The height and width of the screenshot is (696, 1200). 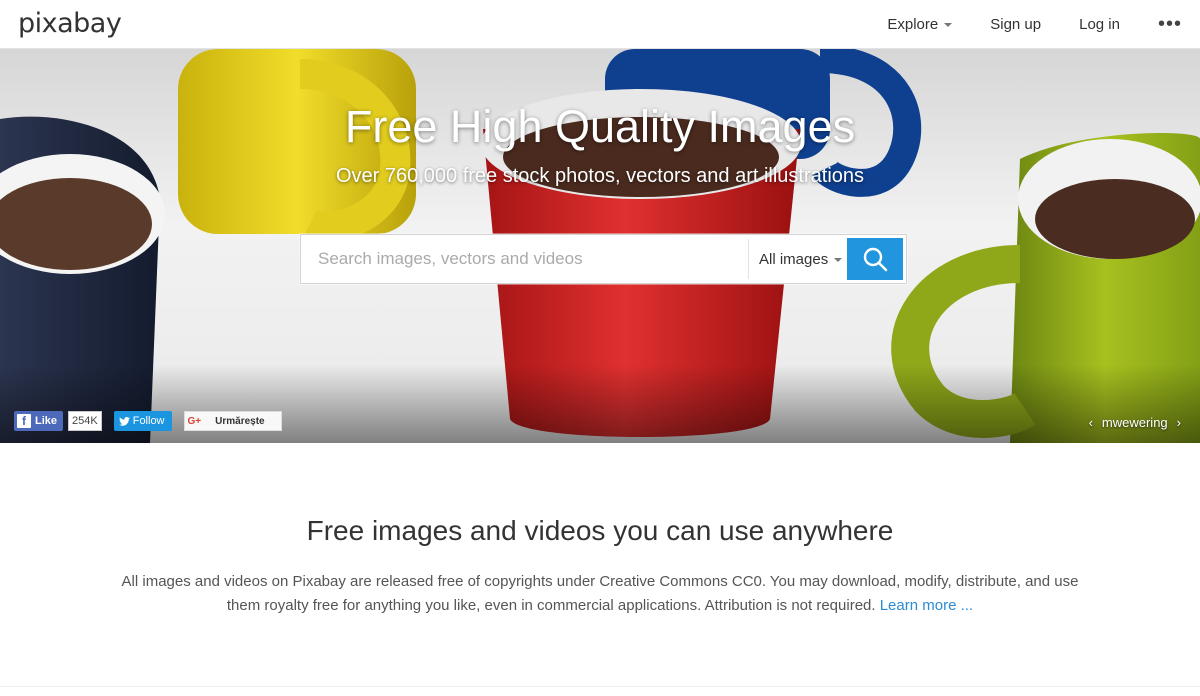 I want to click on previous-image-icon: ‹, so click(x=1091, y=422).